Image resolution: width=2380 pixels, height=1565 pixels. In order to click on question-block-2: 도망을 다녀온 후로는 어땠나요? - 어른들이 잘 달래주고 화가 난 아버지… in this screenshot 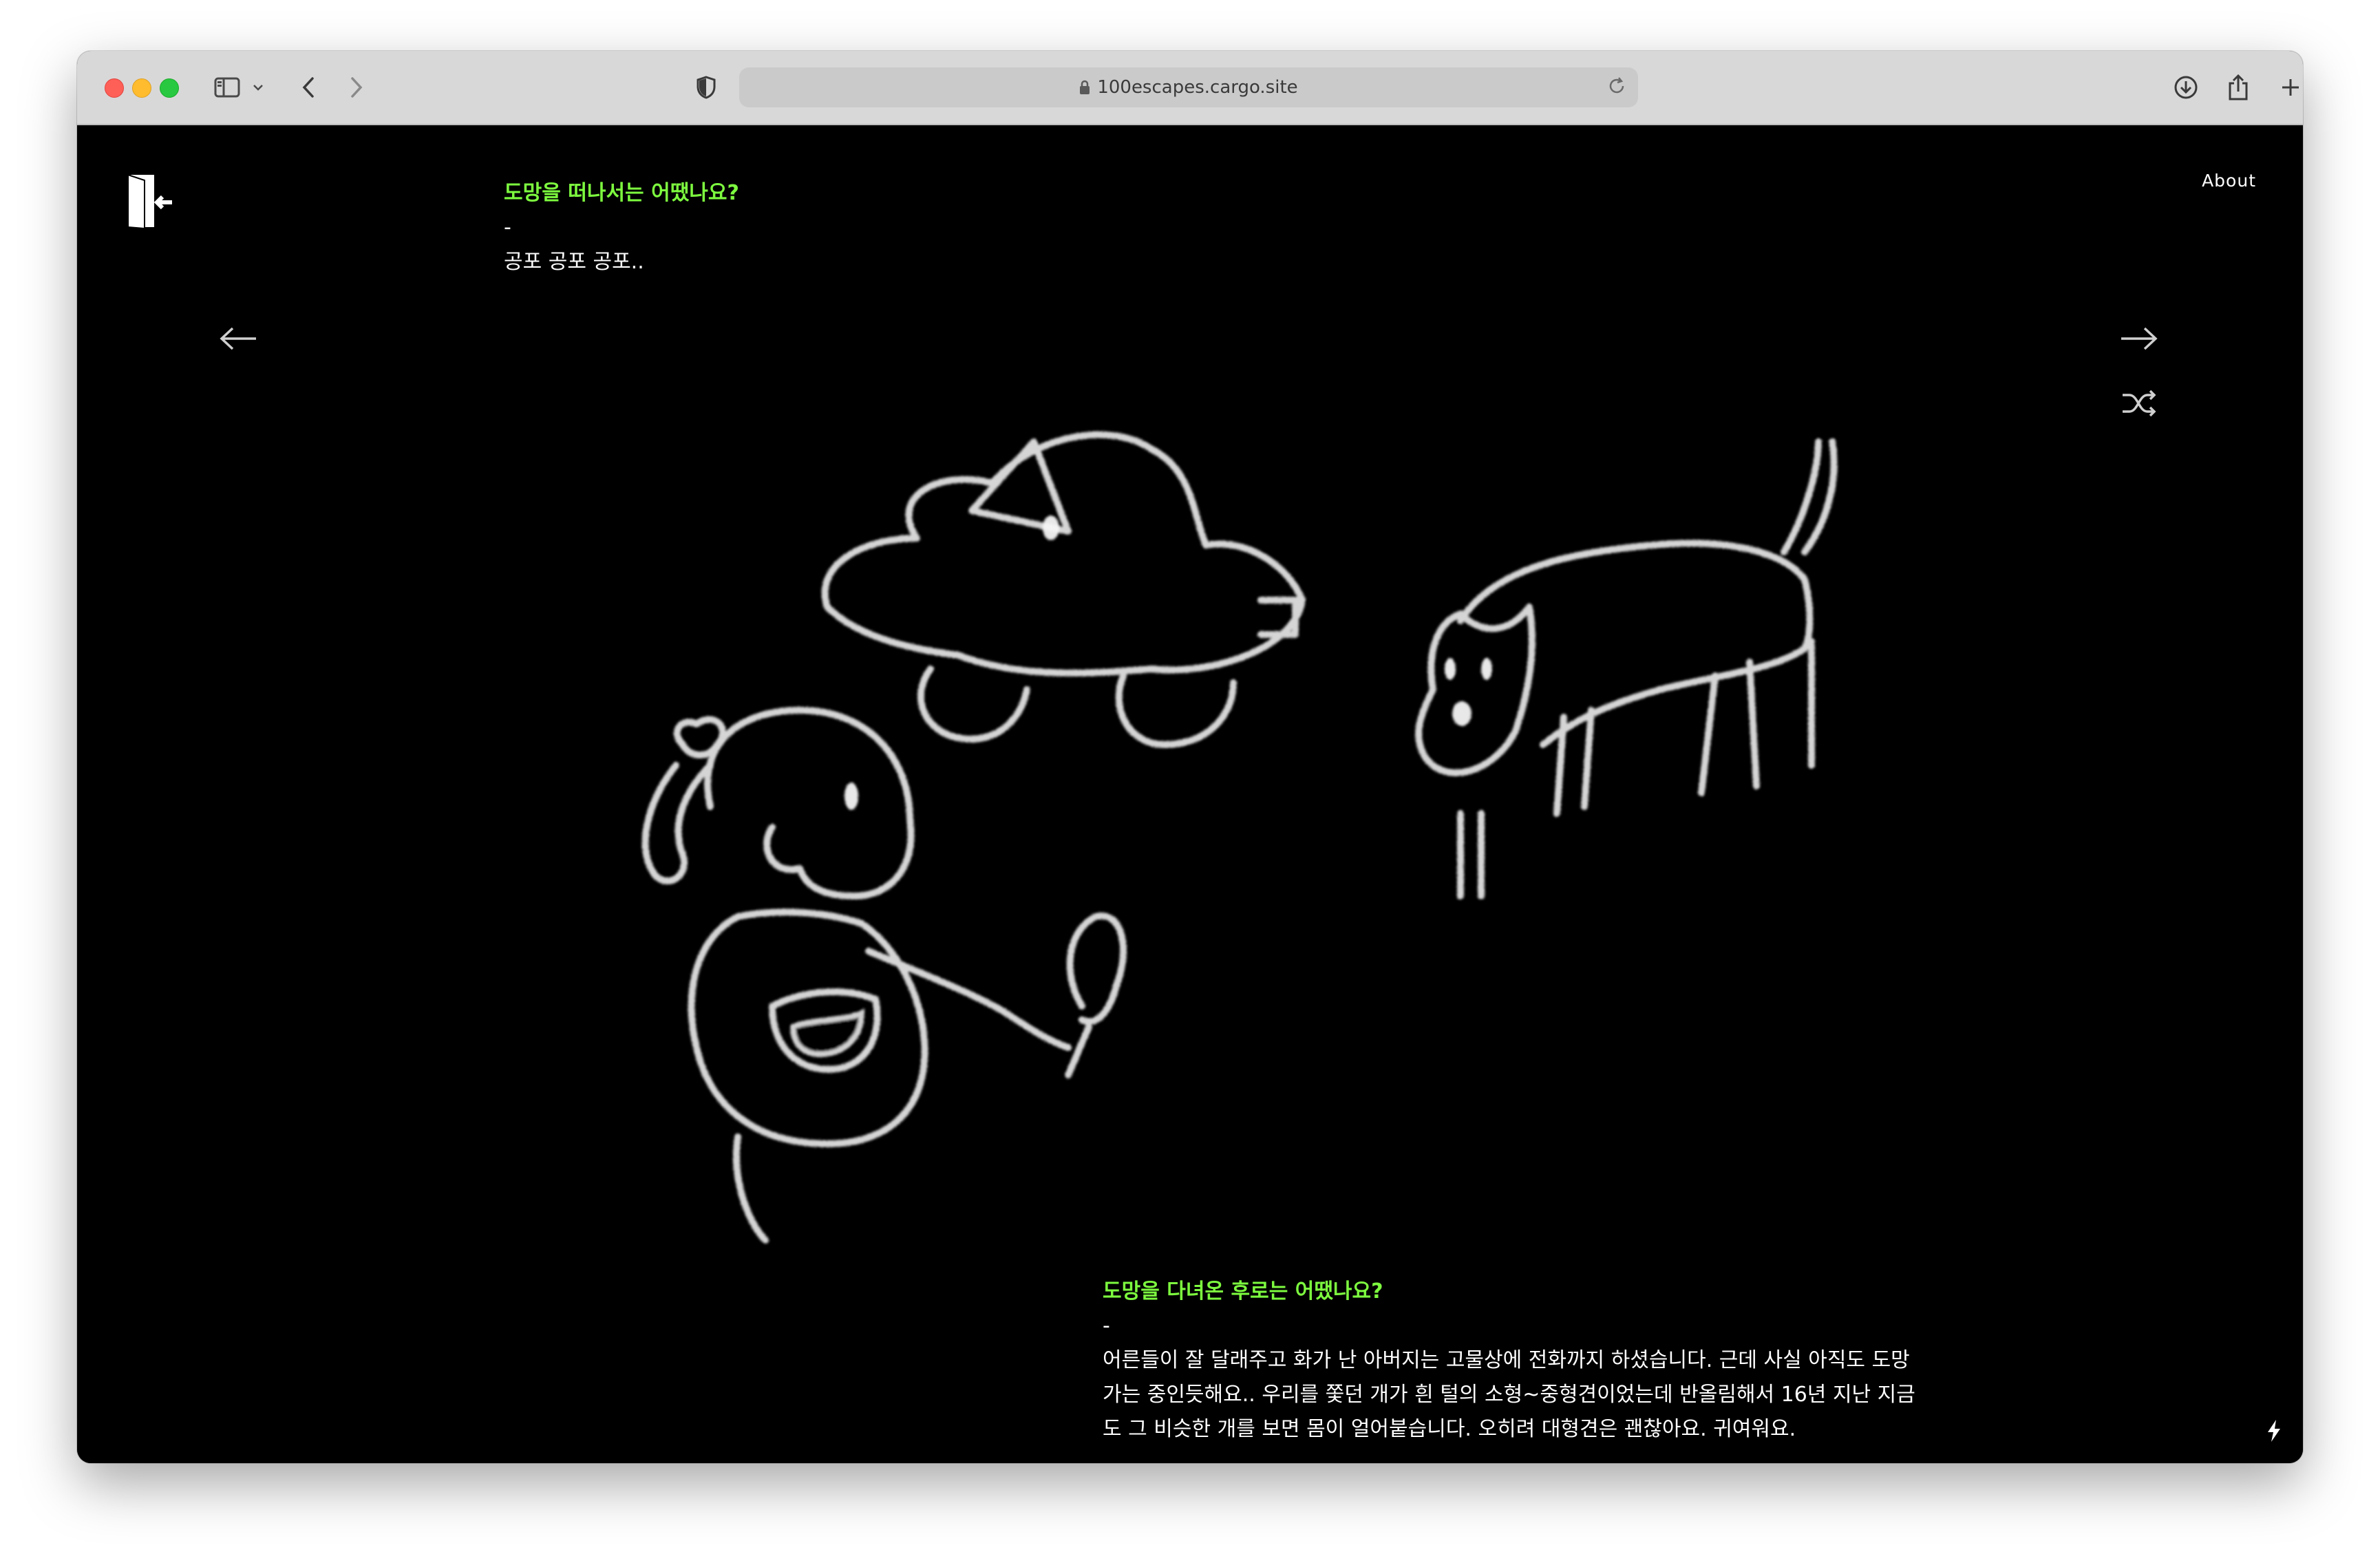, I will do `click(1516, 1361)`.